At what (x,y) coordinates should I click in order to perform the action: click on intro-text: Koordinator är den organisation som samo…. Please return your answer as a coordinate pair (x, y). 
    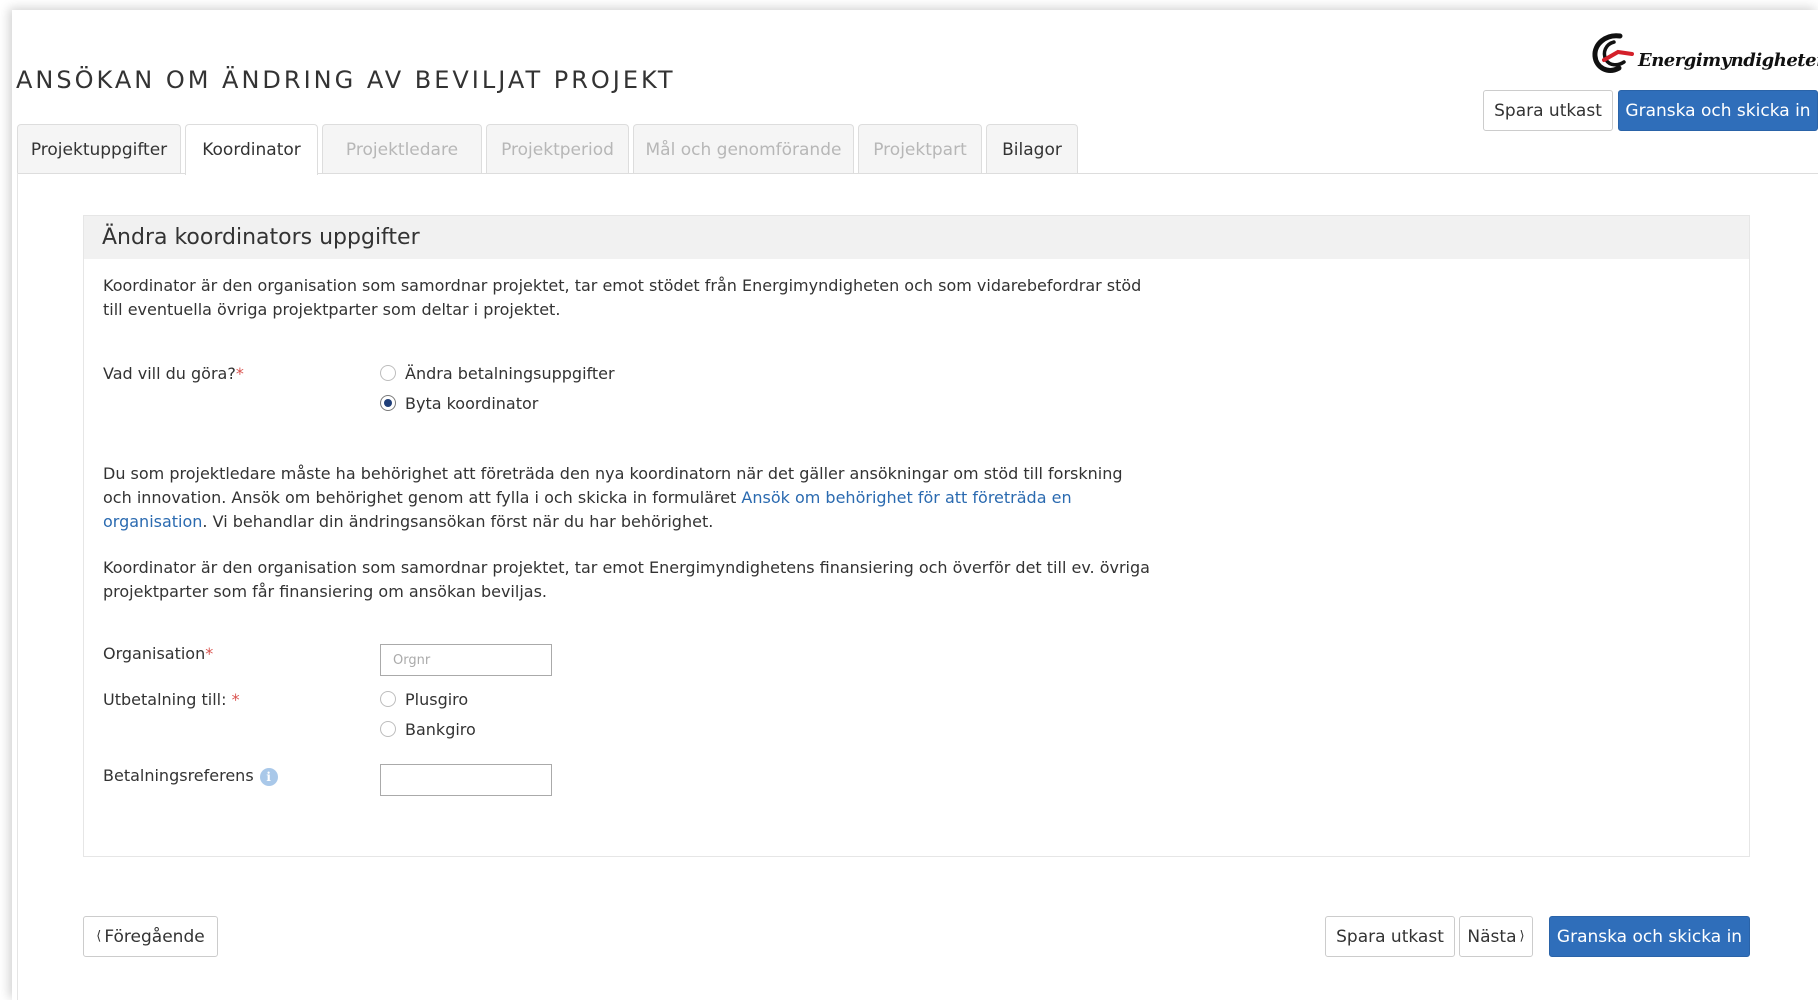
    Looking at the image, I should click on (622, 297).